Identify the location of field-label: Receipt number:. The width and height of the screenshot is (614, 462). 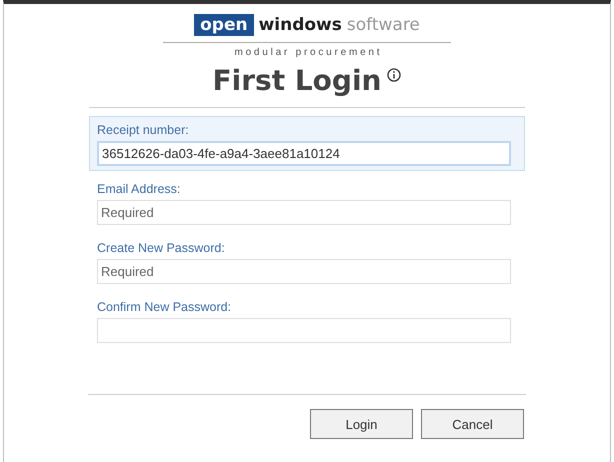
(143, 130).